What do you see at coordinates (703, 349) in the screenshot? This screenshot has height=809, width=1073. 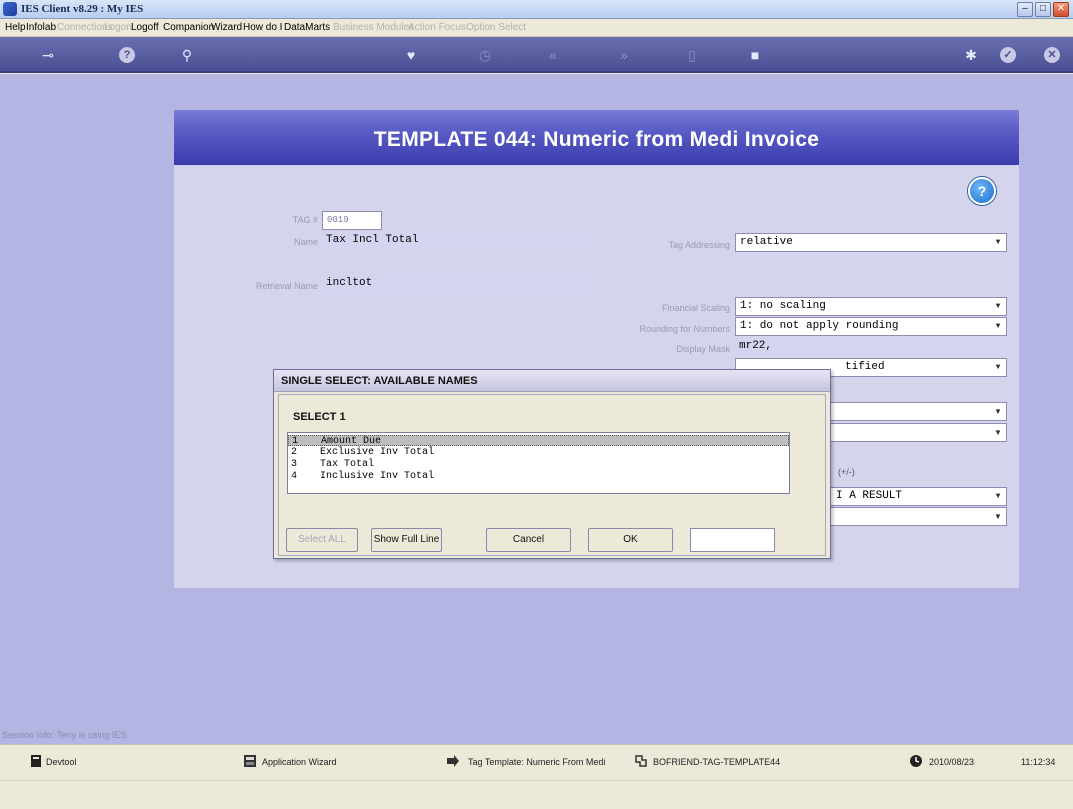 I see `display-mask-label: Display Mask` at bounding box center [703, 349].